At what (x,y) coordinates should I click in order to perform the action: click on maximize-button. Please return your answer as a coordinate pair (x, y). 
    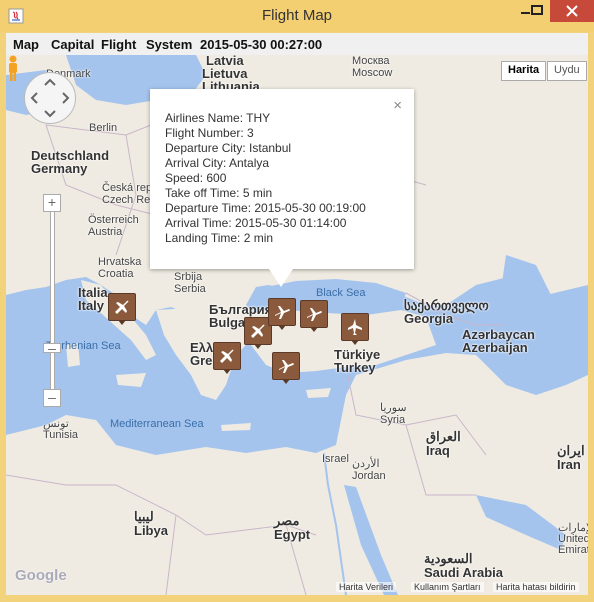
    Looking at the image, I should click on (537, 11).